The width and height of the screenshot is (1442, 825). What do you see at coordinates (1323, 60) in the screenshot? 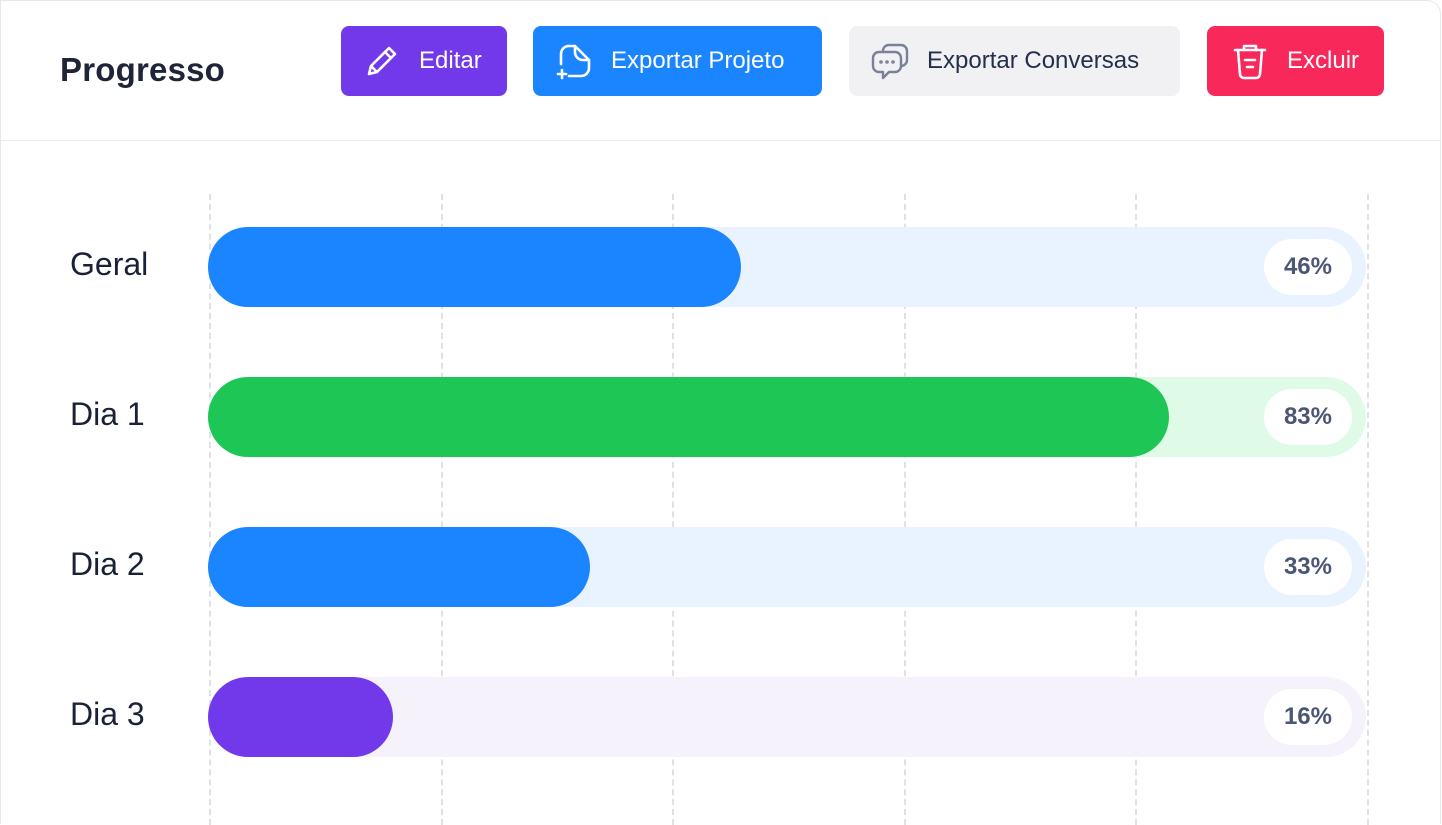
I see `delete-button-label: Excluir` at bounding box center [1323, 60].